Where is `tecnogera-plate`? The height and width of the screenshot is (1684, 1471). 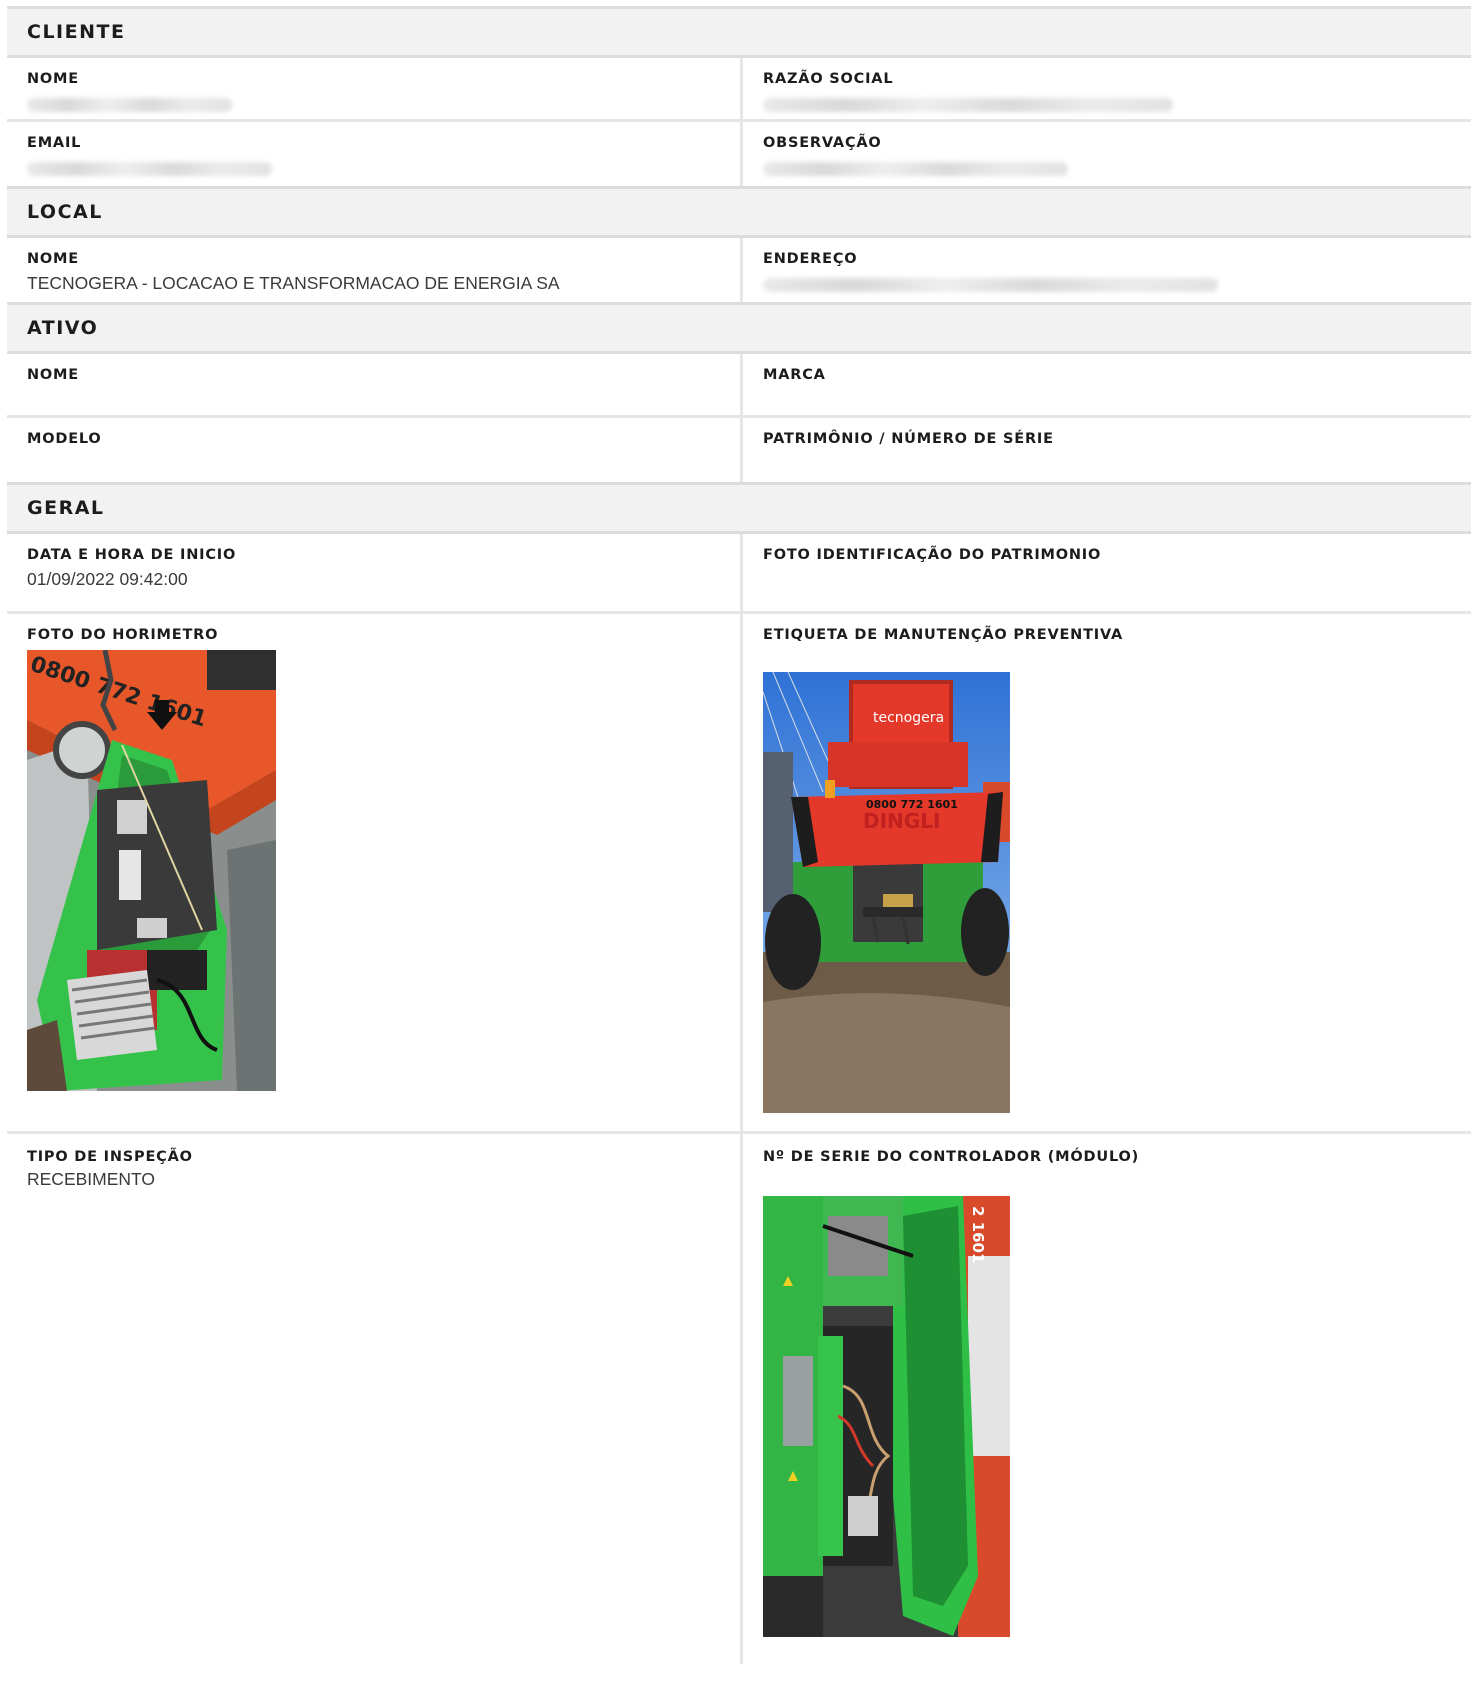 tecnogera-plate is located at coordinates (898, 901).